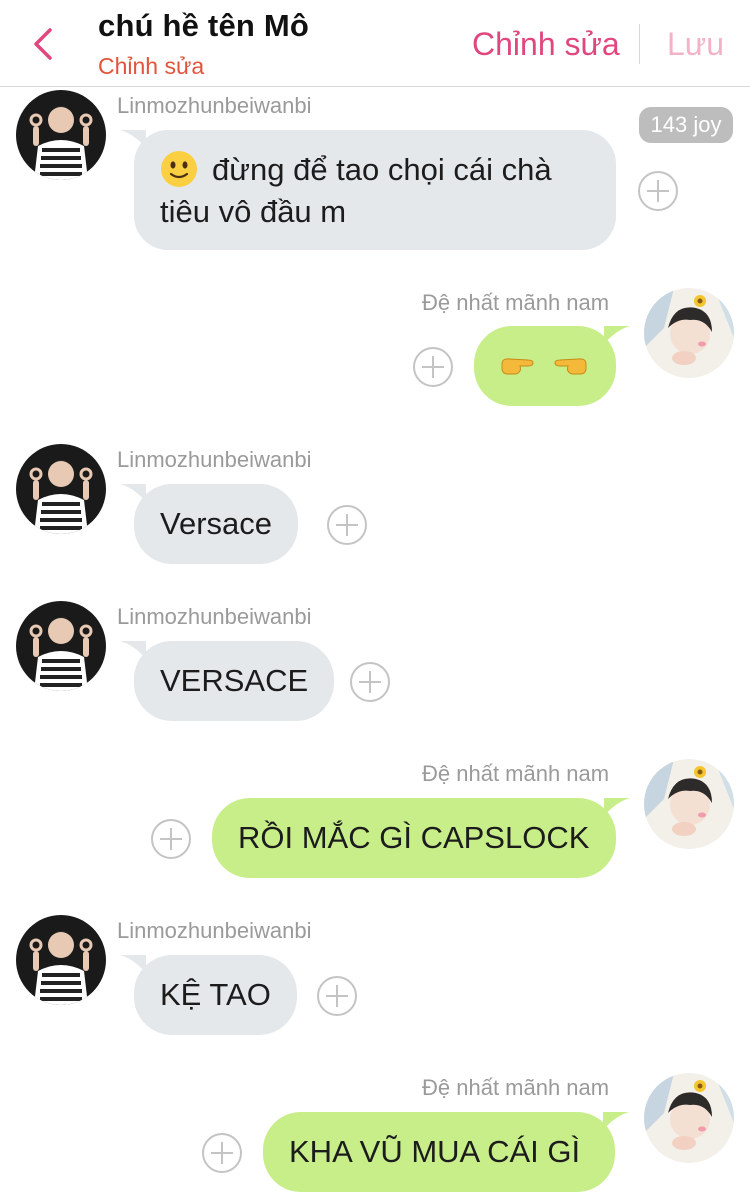  I want to click on message-bubble: RỒI MẮC GÌ CAPSLOCK, so click(421, 838).